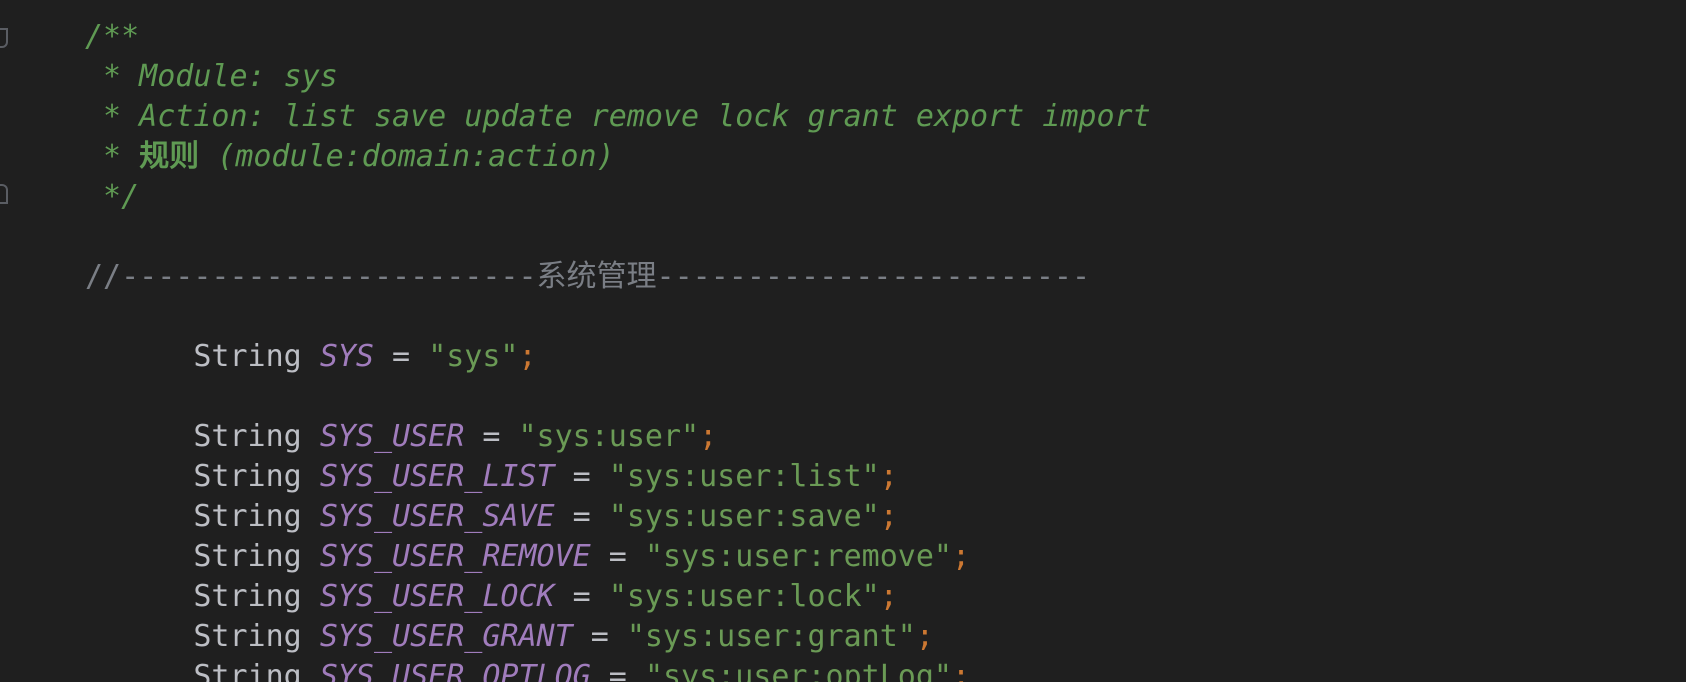 The image size is (1686, 682). I want to click on comment-rule-prefix: *, so click(112, 156).